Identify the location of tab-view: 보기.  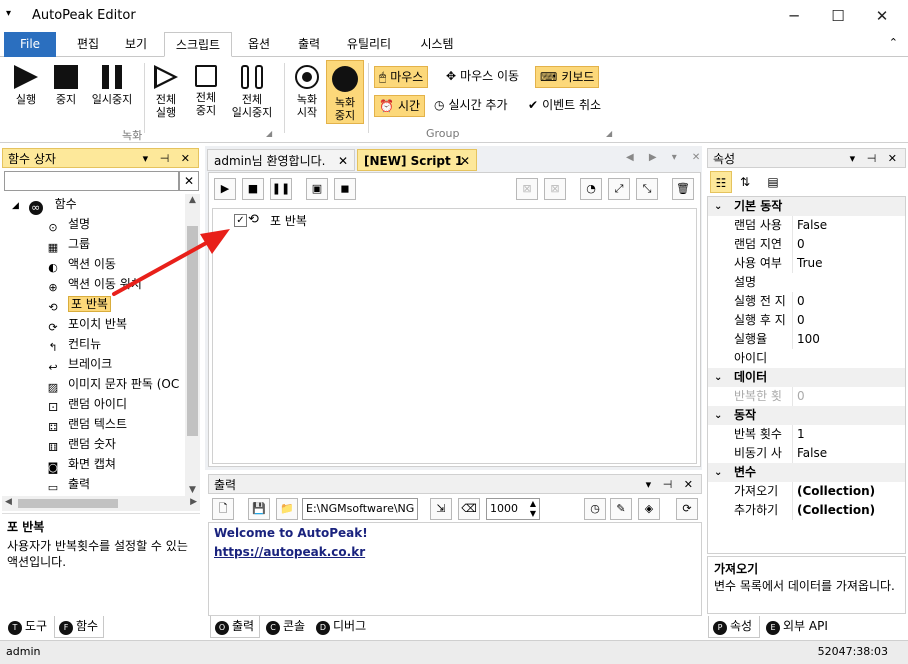
(136, 44).